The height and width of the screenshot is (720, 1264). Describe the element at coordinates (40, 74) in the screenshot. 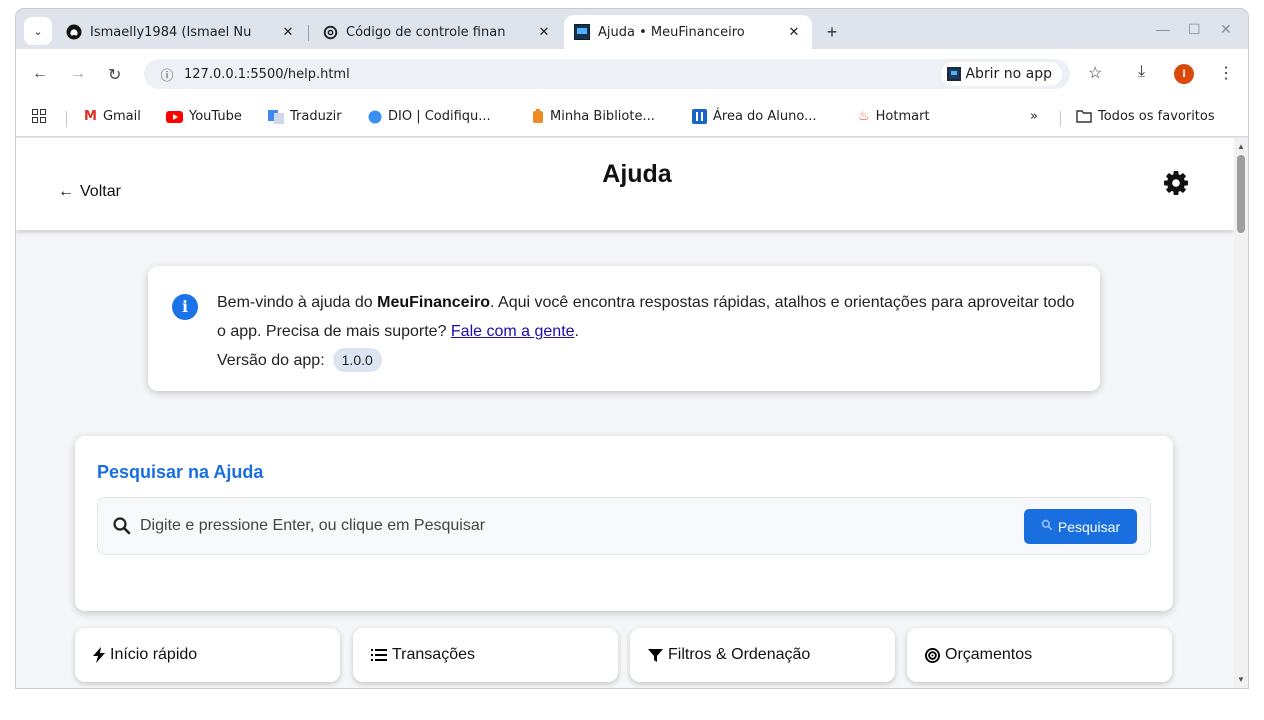

I see `back-arrow-icon: ←` at that location.